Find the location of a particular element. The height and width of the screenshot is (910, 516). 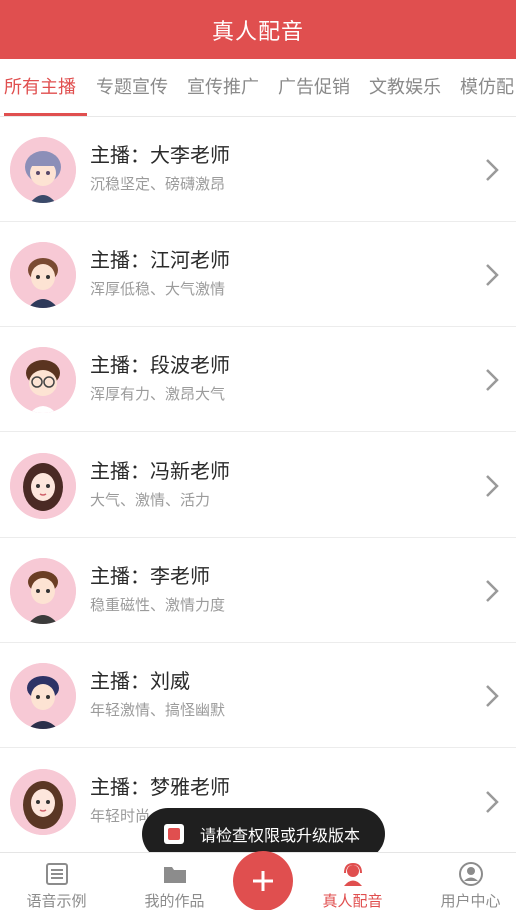

tabbar-item-voice-samples: 语音示例 is located at coordinates (56, 881).